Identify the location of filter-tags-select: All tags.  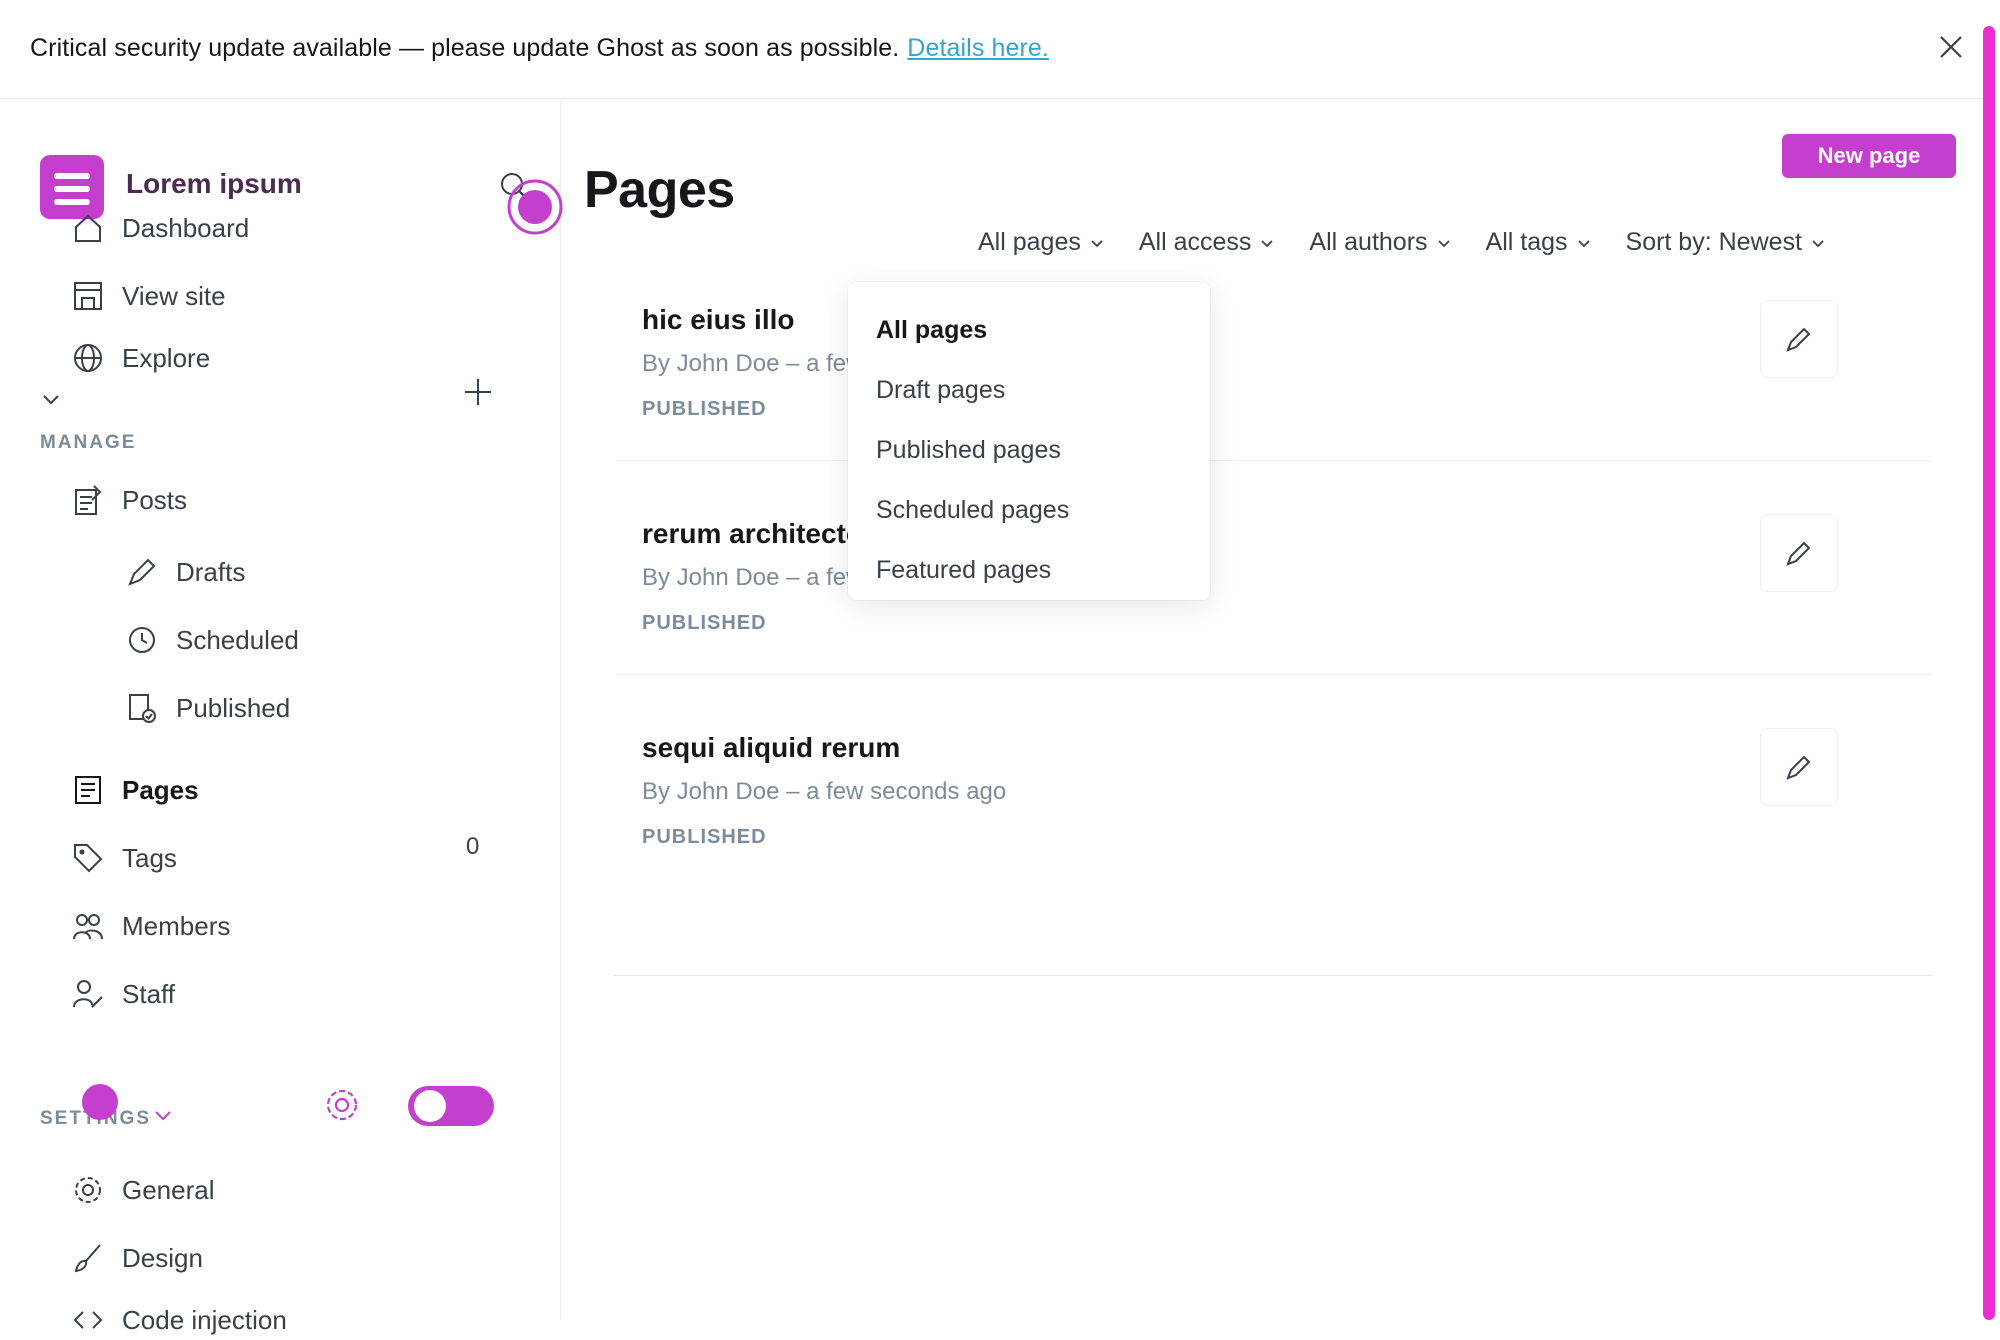
(1539, 242).